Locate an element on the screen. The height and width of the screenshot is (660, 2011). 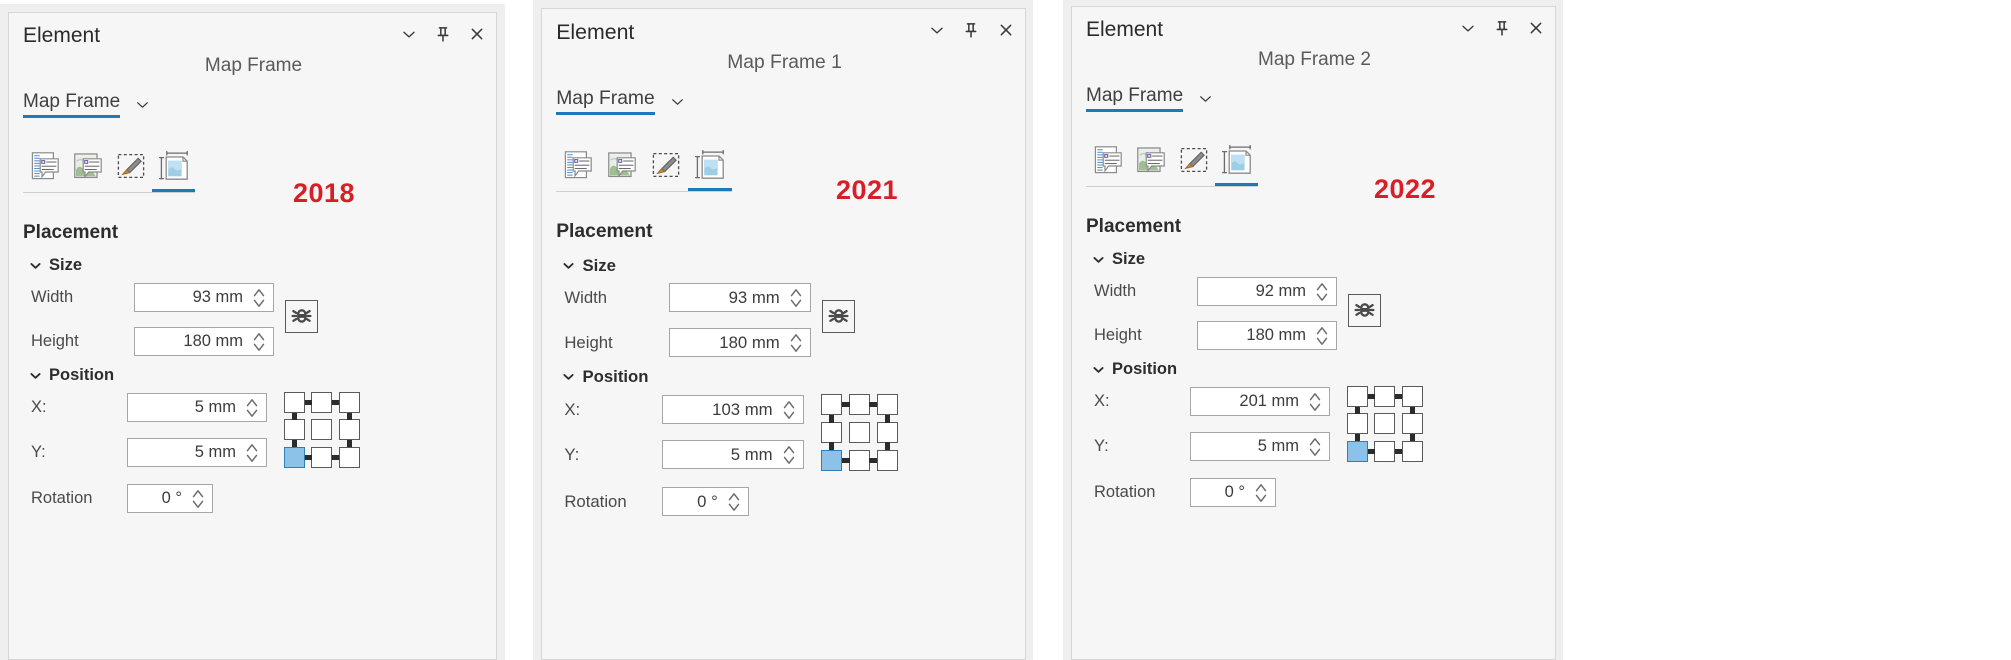
anchor-square-top-right is located at coordinates (349, 403).